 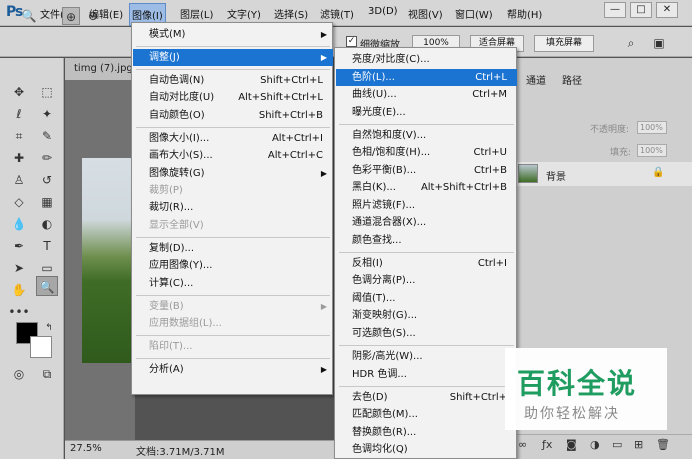 I want to click on adjust_menu-item: 色彩平衡(B)... Ctrl+B, so click(x=426, y=170).